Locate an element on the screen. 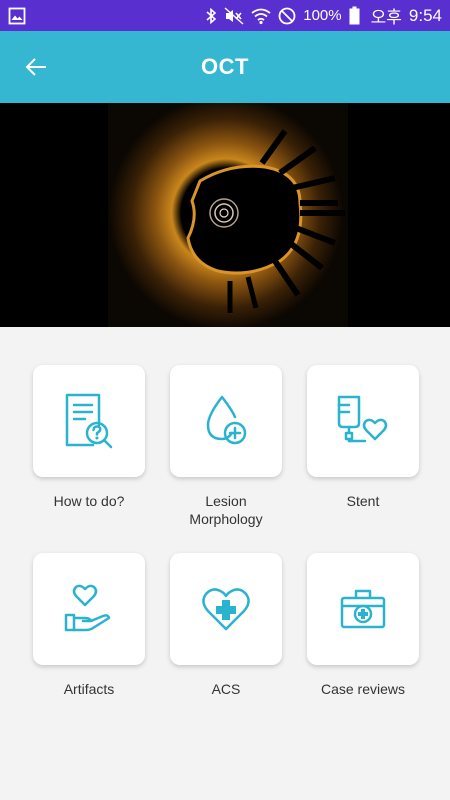 The image size is (450, 800). arrow-left-icon is located at coordinates (35, 67).